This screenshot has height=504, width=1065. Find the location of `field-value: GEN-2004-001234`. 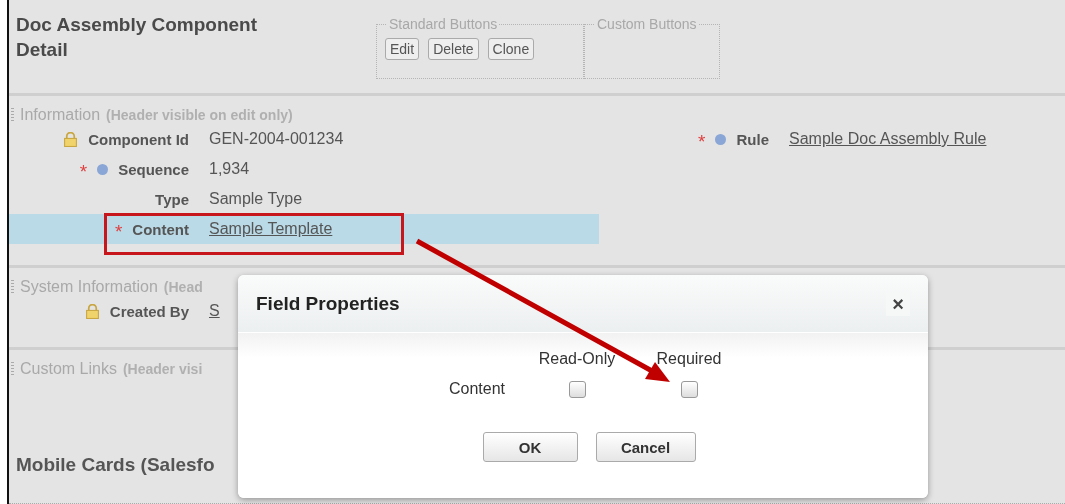

field-value: GEN-2004-001234 is located at coordinates (276, 139).